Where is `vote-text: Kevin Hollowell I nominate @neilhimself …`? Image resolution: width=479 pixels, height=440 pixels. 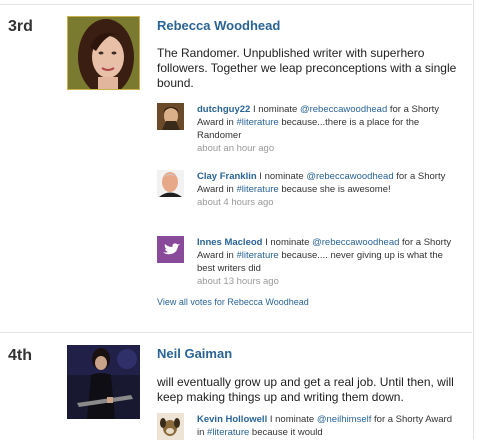
vote-text: Kevin Hollowell I nominate @neilhimself … is located at coordinates (328, 426).